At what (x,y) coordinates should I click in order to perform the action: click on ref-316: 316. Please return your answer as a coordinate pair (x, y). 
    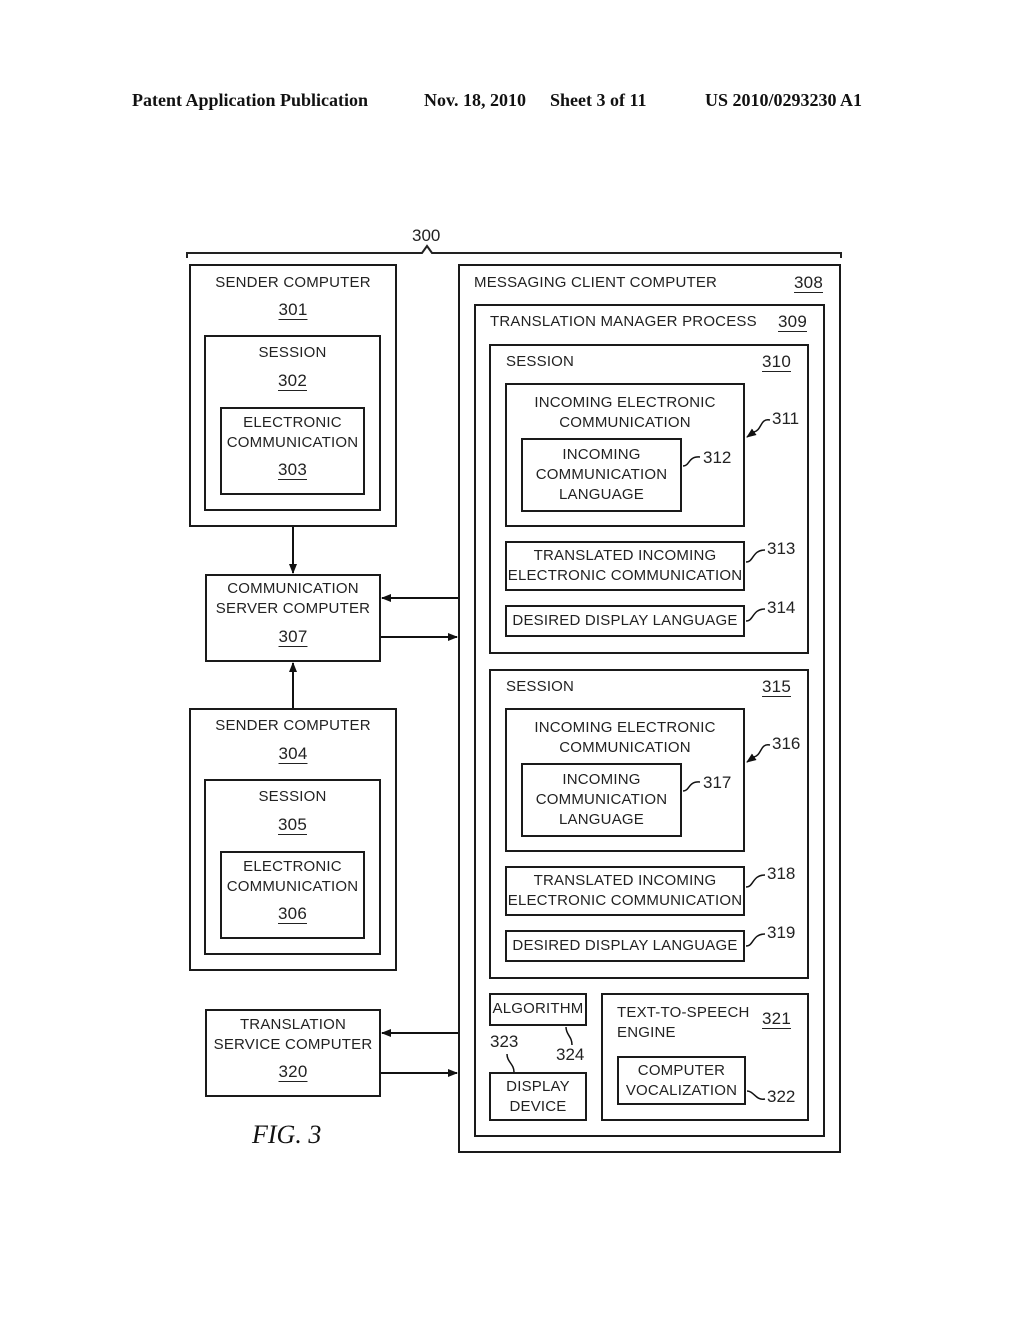
    Looking at the image, I should click on (786, 743).